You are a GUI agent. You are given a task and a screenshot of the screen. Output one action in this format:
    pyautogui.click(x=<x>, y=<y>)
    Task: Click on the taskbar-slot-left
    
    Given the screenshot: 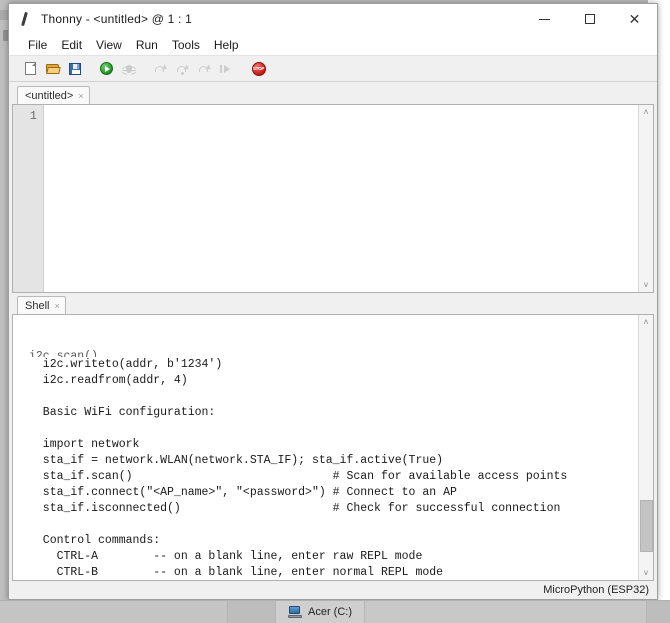 What is the action you would take?
    pyautogui.click(x=114, y=612)
    